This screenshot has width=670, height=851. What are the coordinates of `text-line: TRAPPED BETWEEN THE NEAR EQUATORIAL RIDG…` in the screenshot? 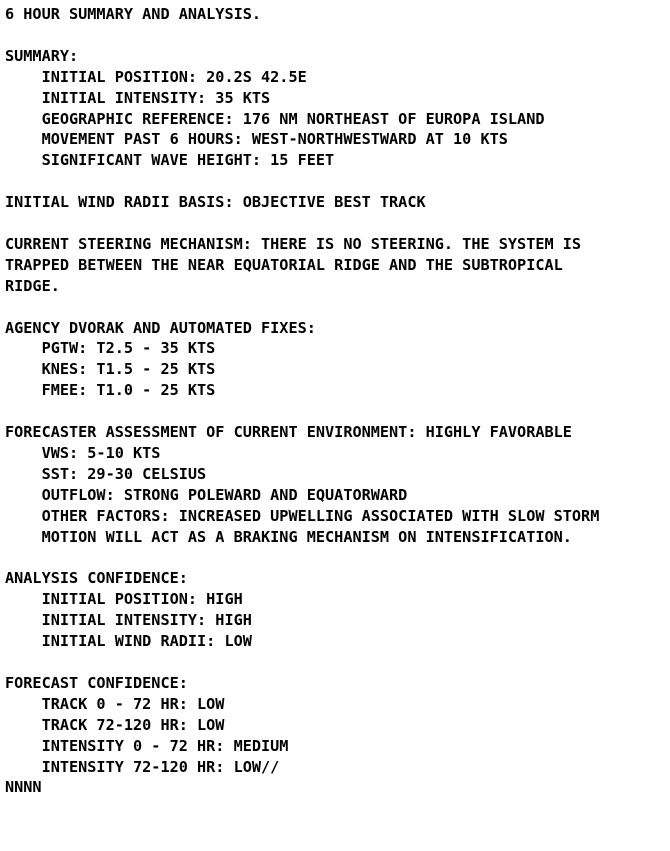 It's located at (284, 264).